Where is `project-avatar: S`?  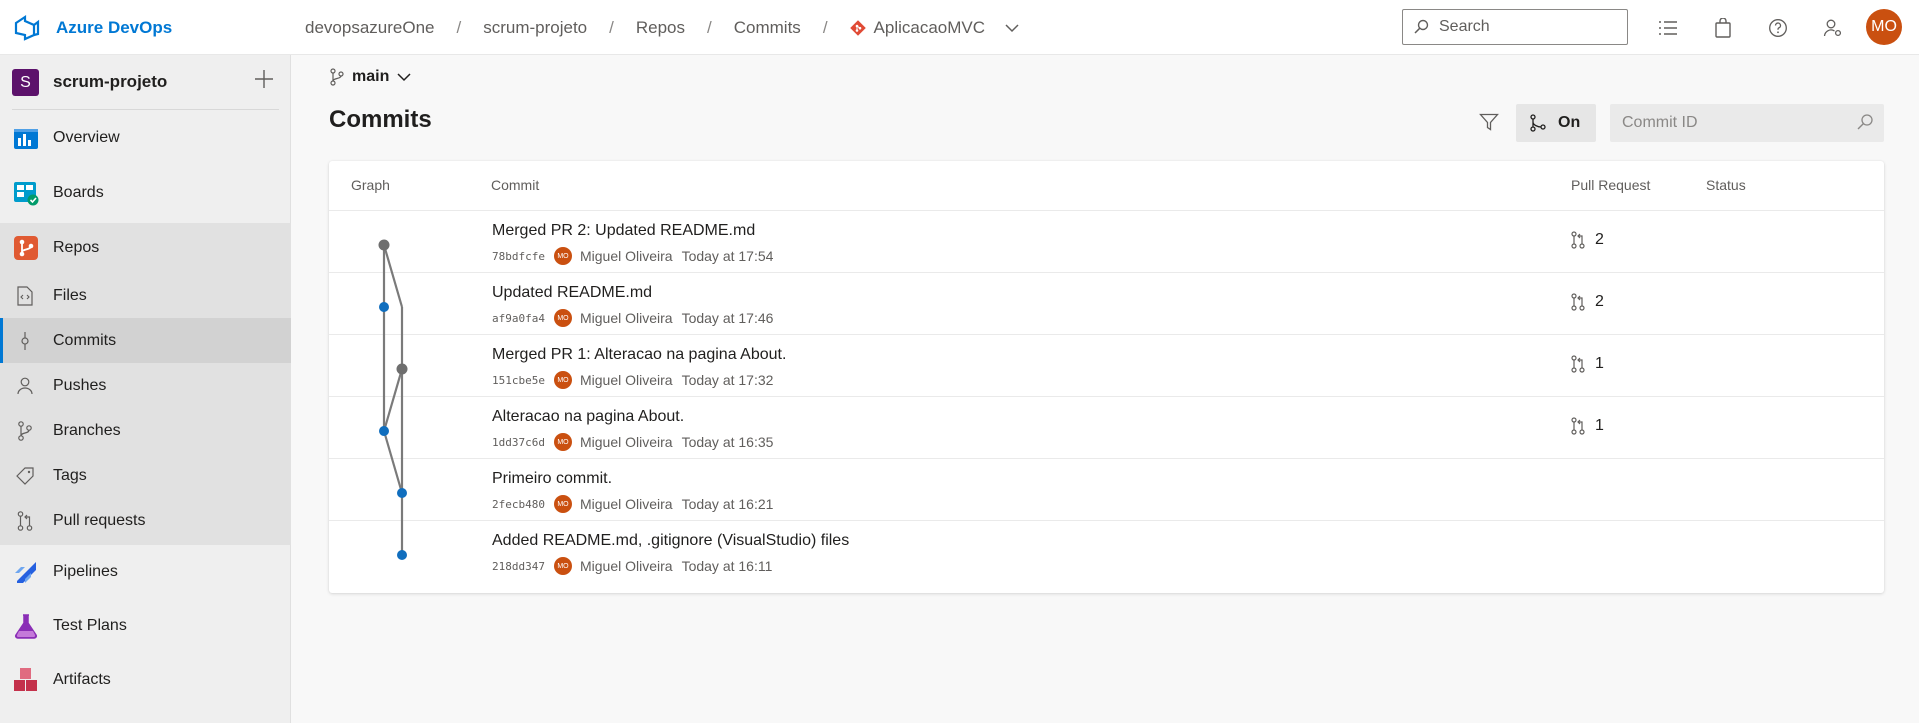
project-avatar: S is located at coordinates (25, 82).